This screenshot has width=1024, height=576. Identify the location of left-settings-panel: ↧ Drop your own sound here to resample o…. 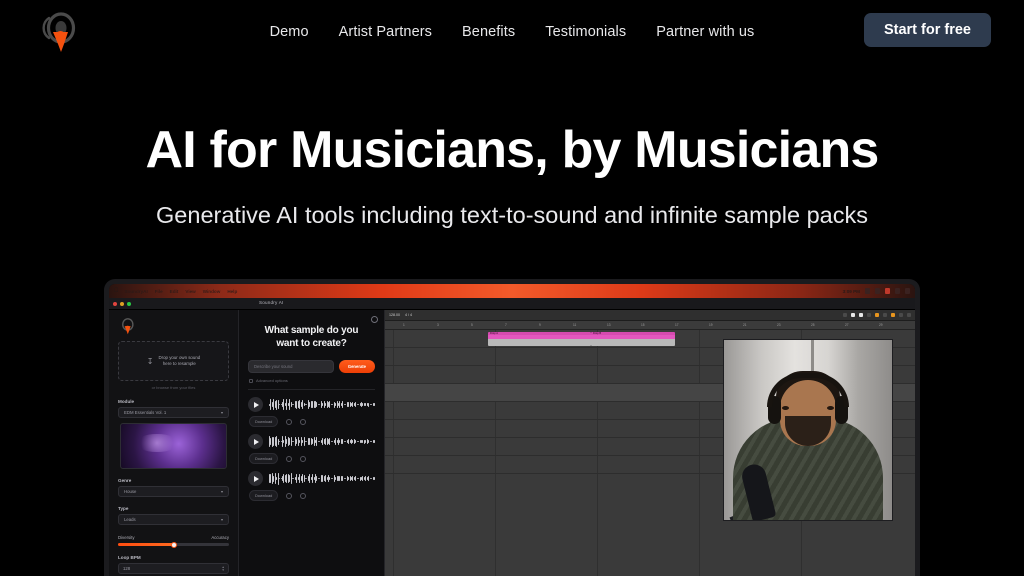
(174, 443).